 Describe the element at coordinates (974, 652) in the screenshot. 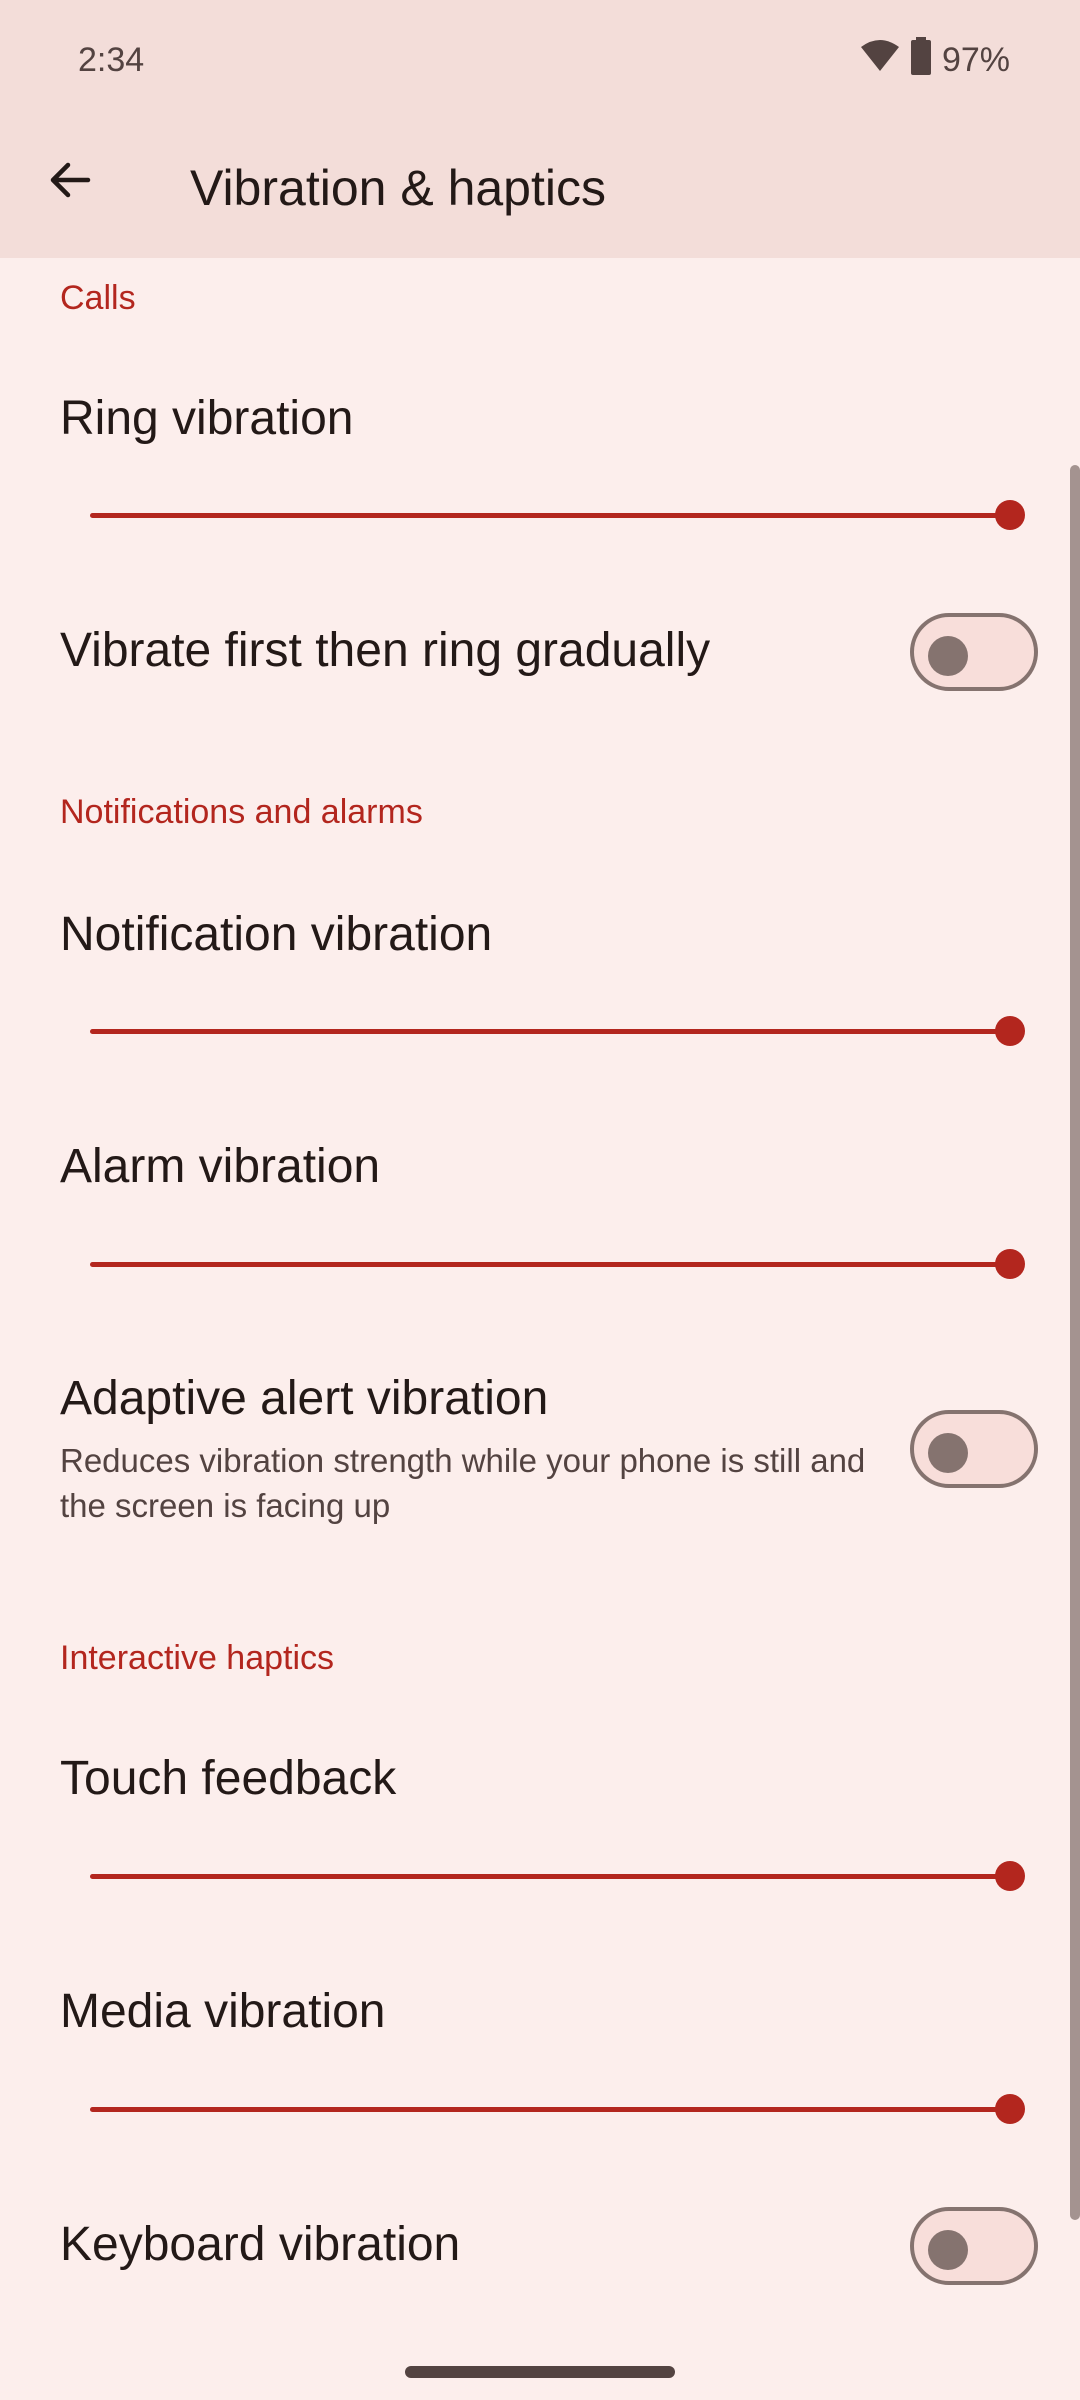

I see `vibrate-first-toggle` at that location.